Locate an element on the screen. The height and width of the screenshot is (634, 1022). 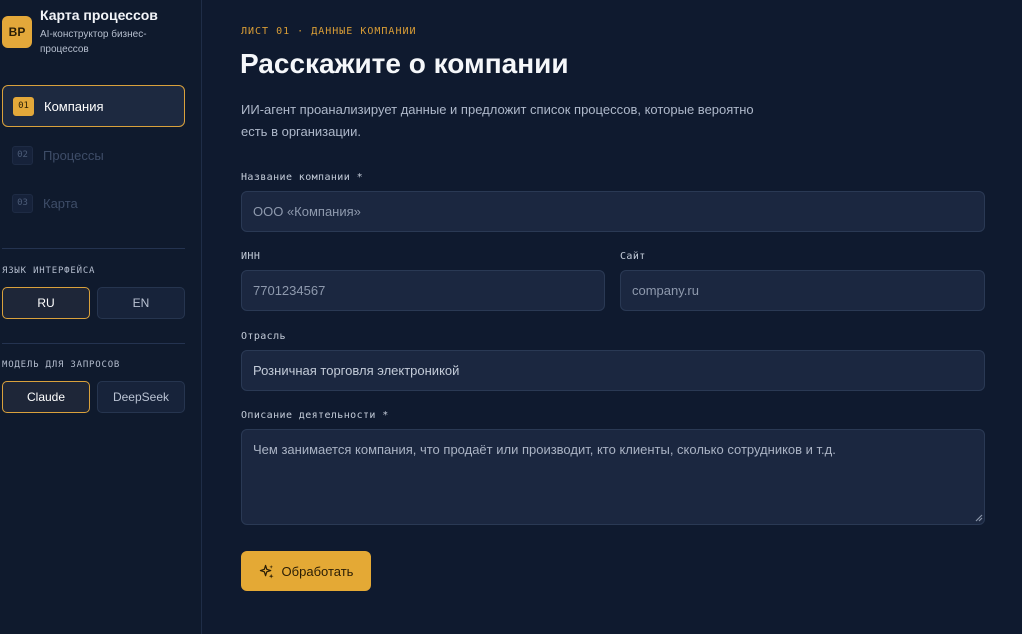
site-input is located at coordinates (802, 290).